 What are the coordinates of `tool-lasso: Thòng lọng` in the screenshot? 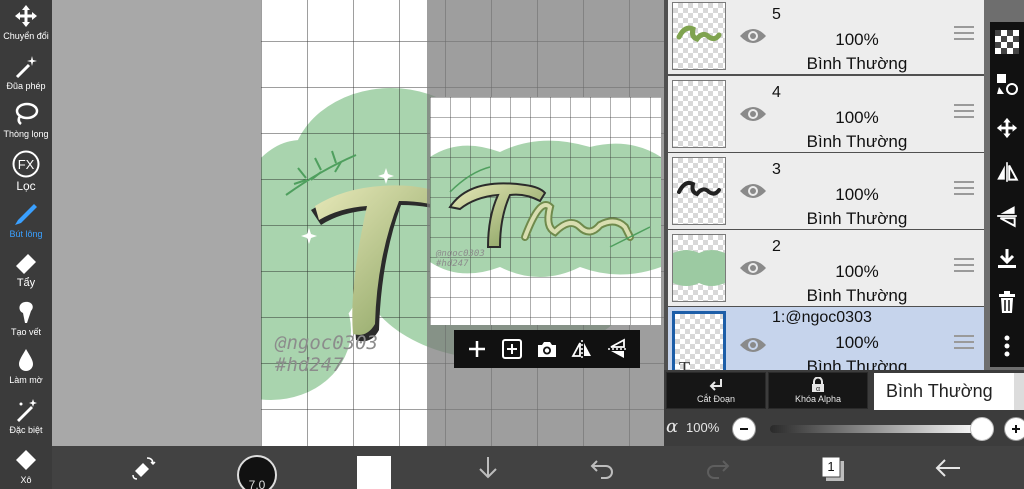 It's located at (26, 123).